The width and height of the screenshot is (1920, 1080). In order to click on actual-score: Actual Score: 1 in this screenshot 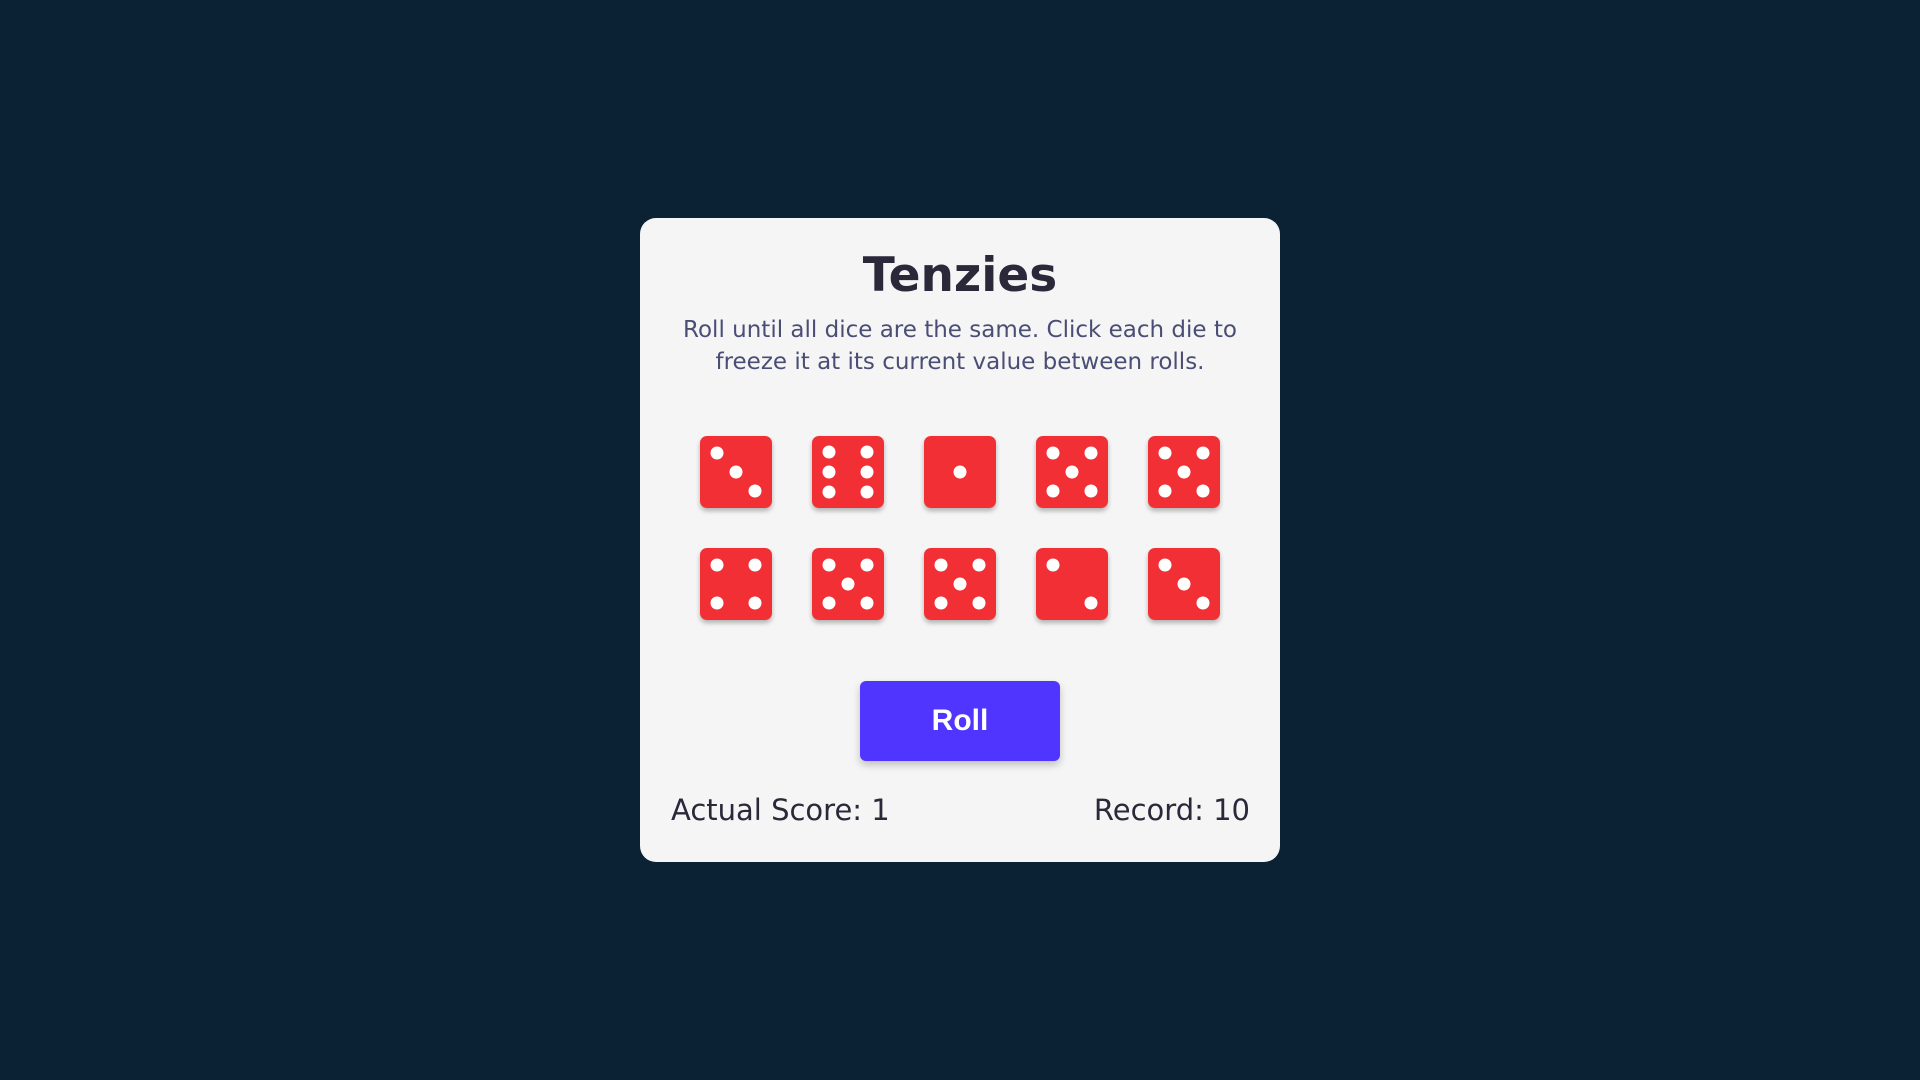, I will do `click(780, 810)`.